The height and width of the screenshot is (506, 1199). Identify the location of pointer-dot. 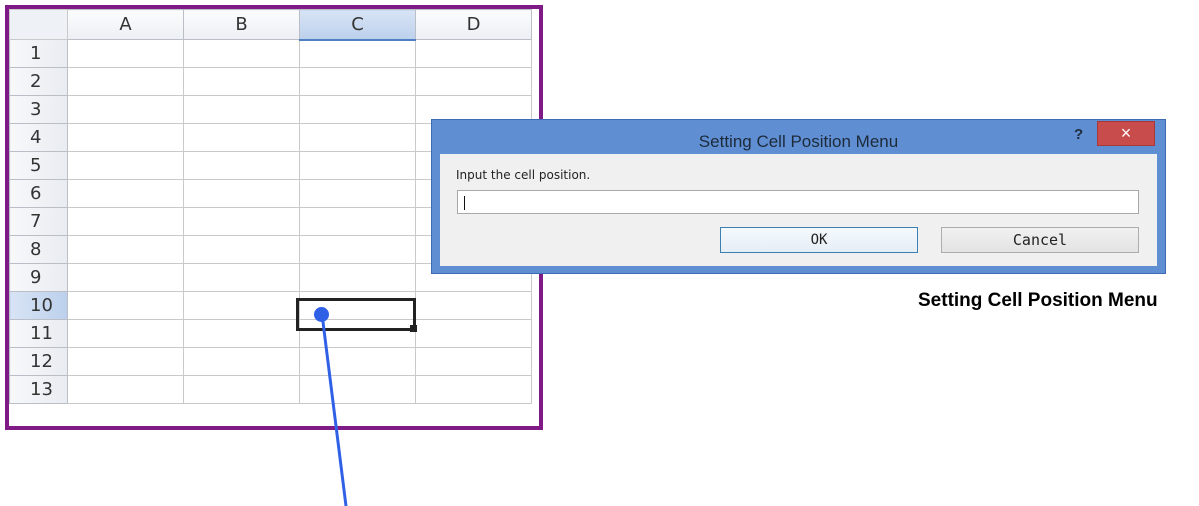
(321, 314).